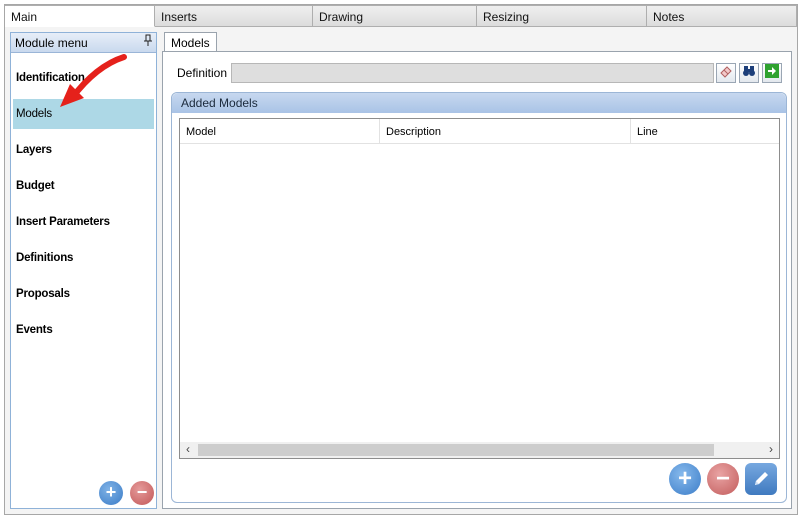 This screenshot has width=802, height=519. What do you see at coordinates (280, 131) in the screenshot?
I see `column-header-model: Model` at bounding box center [280, 131].